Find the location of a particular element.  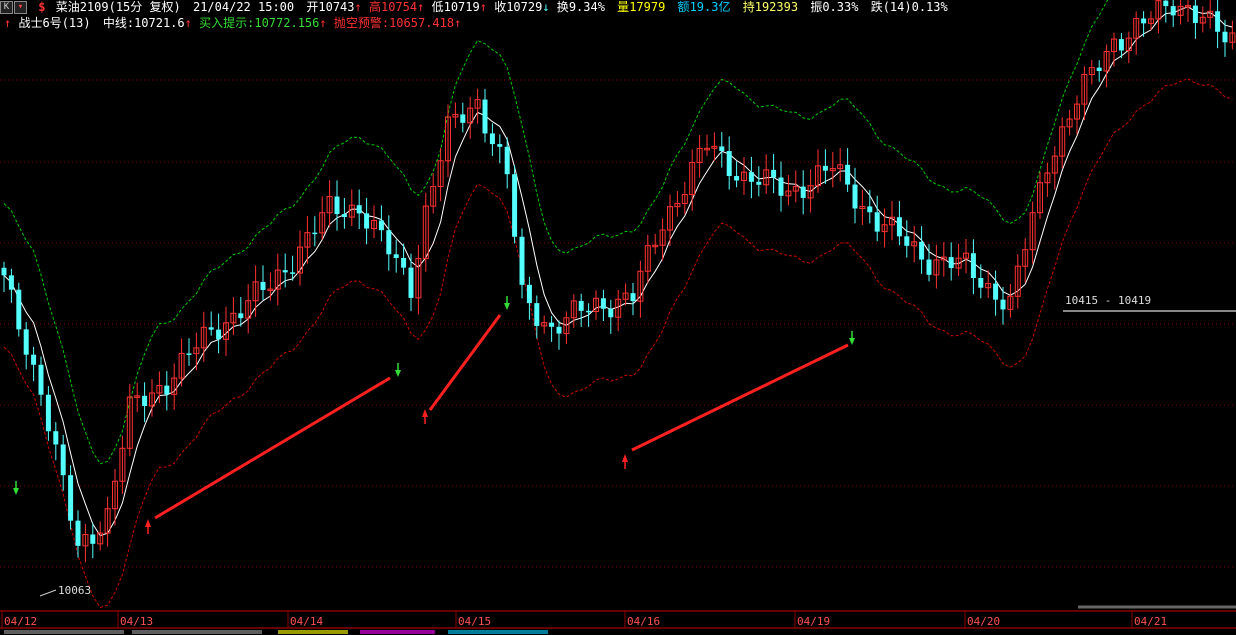

high-annotation: 10415 - 10419 is located at coordinates (1108, 300).